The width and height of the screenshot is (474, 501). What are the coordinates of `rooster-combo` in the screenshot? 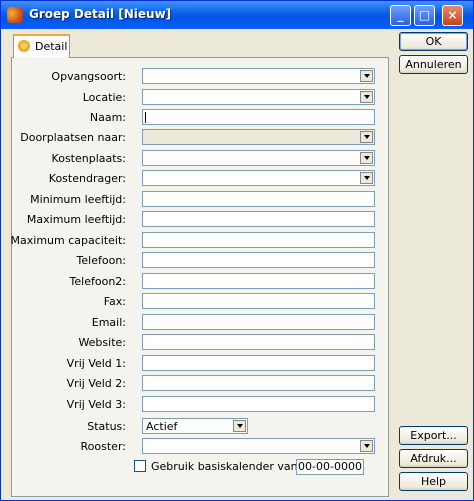 It's located at (258, 446).